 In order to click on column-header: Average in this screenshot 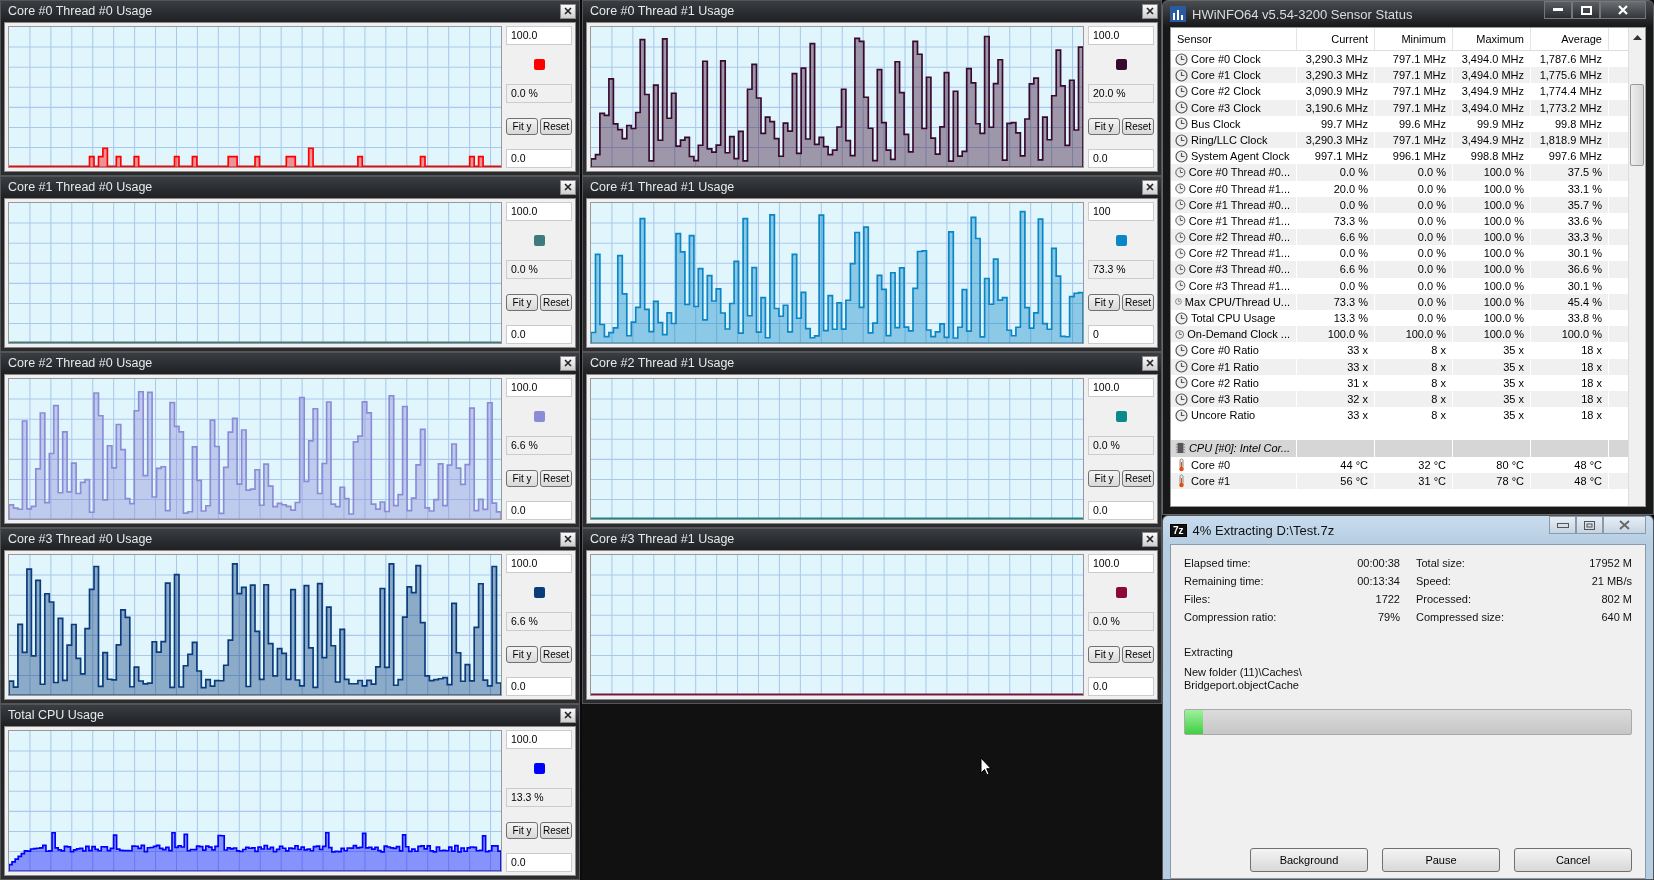, I will do `click(1570, 39)`.